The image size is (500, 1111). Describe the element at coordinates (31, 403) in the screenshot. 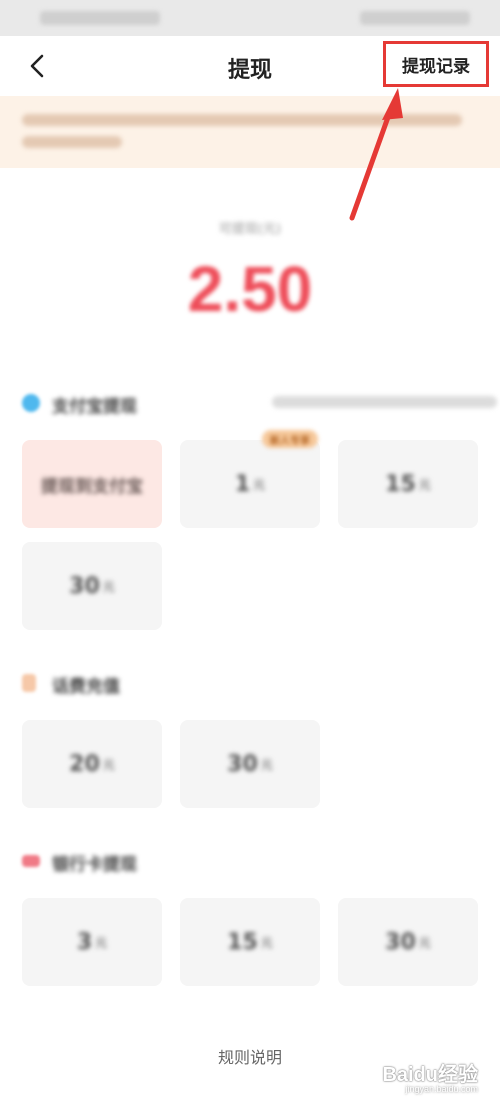

I see `alipay-icon` at that location.